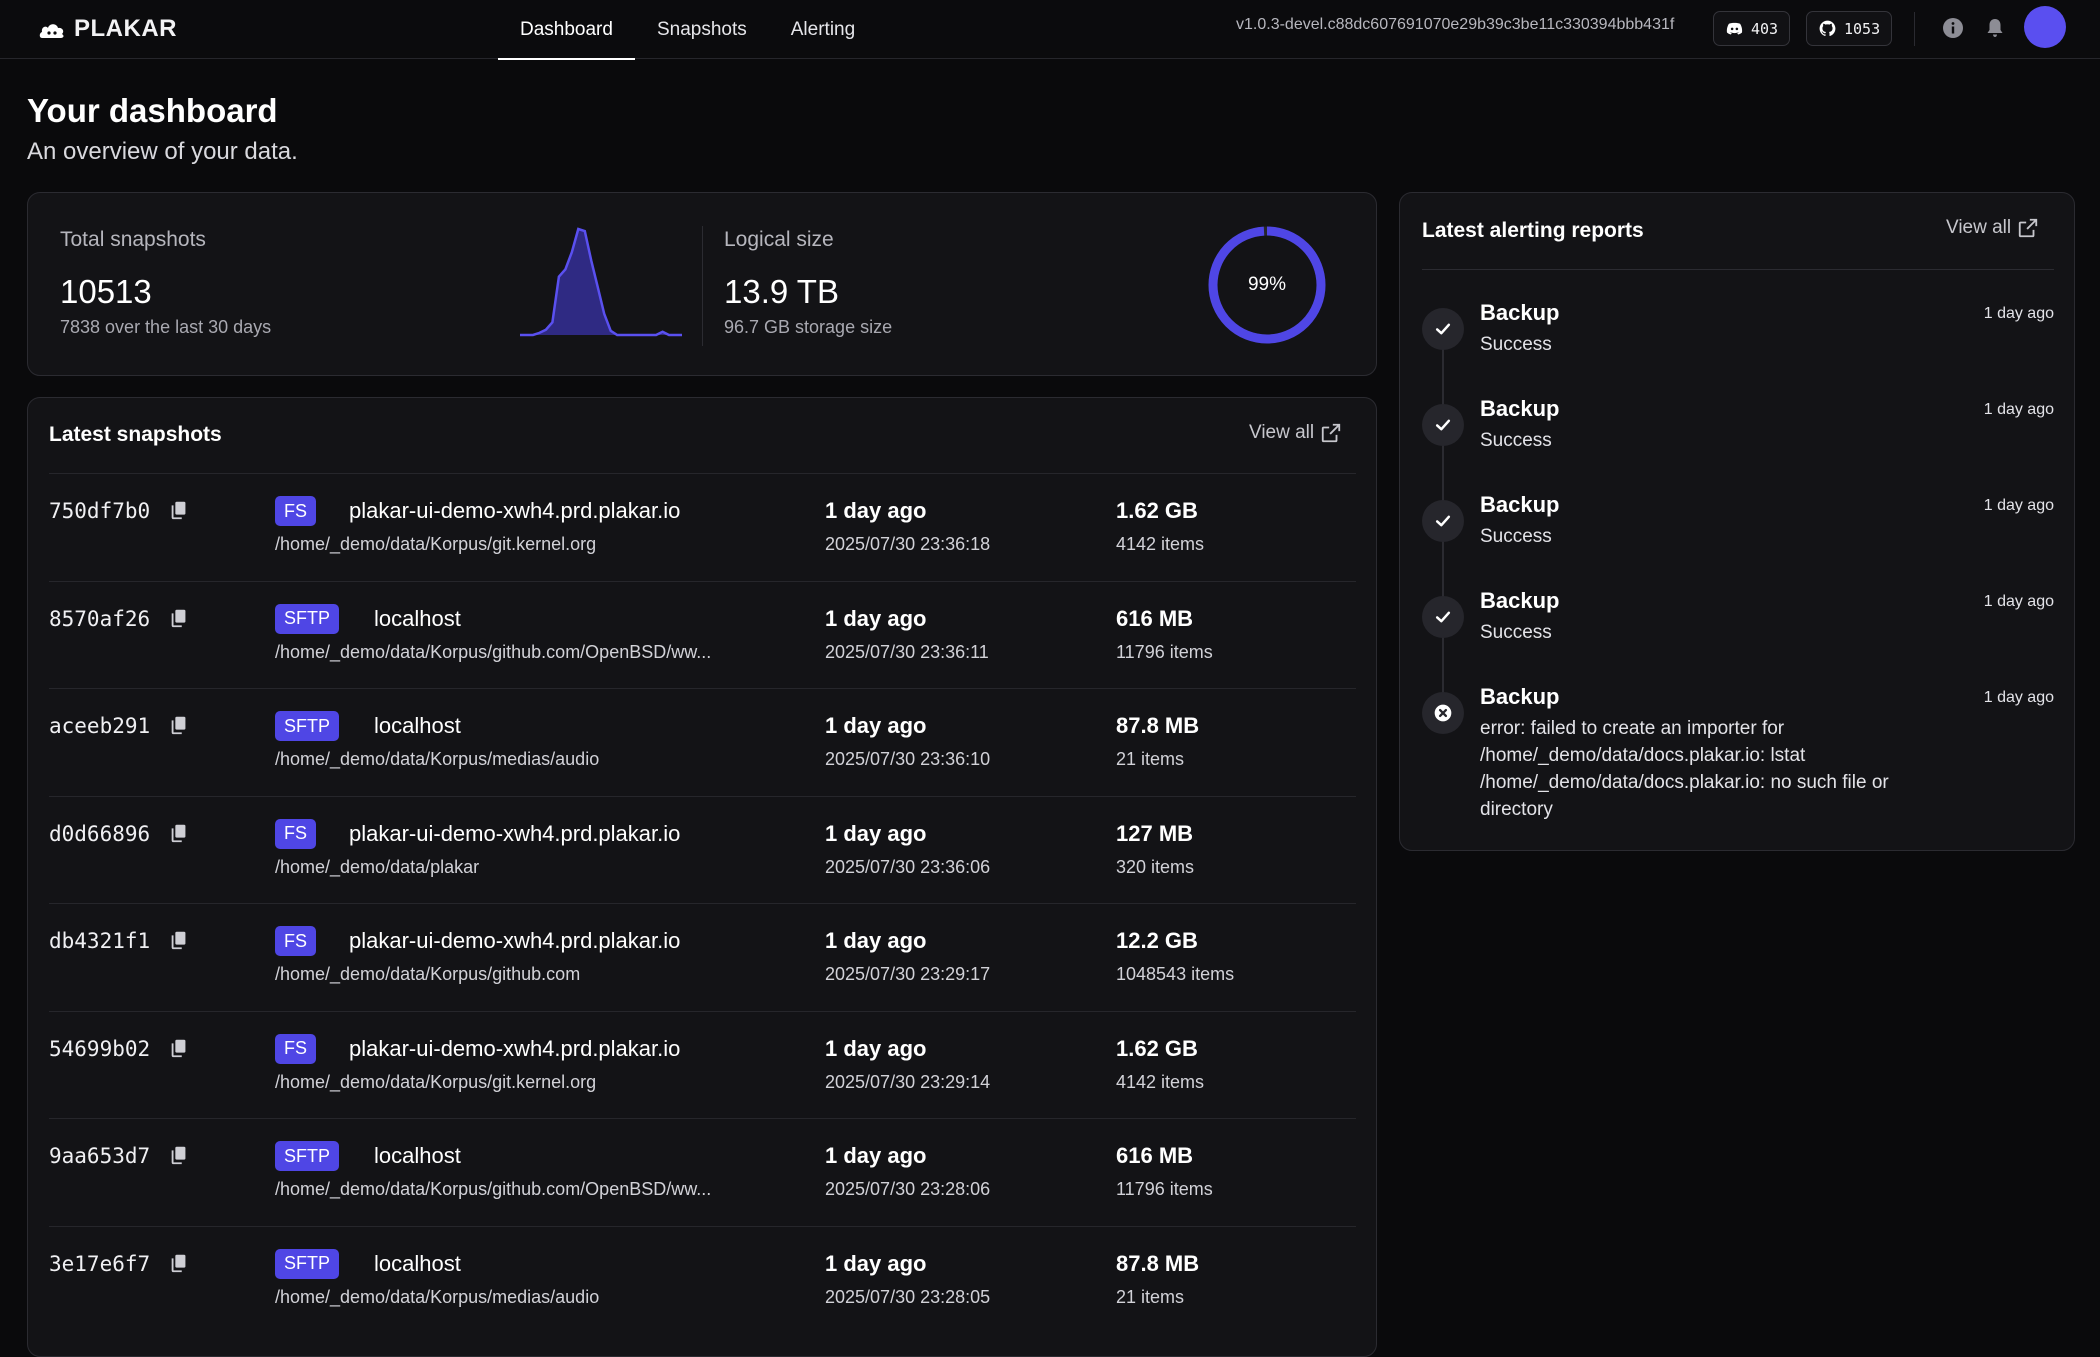 This screenshot has height=1357, width=2100. I want to click on tab-alerting: Alerting, so click(823, 29).